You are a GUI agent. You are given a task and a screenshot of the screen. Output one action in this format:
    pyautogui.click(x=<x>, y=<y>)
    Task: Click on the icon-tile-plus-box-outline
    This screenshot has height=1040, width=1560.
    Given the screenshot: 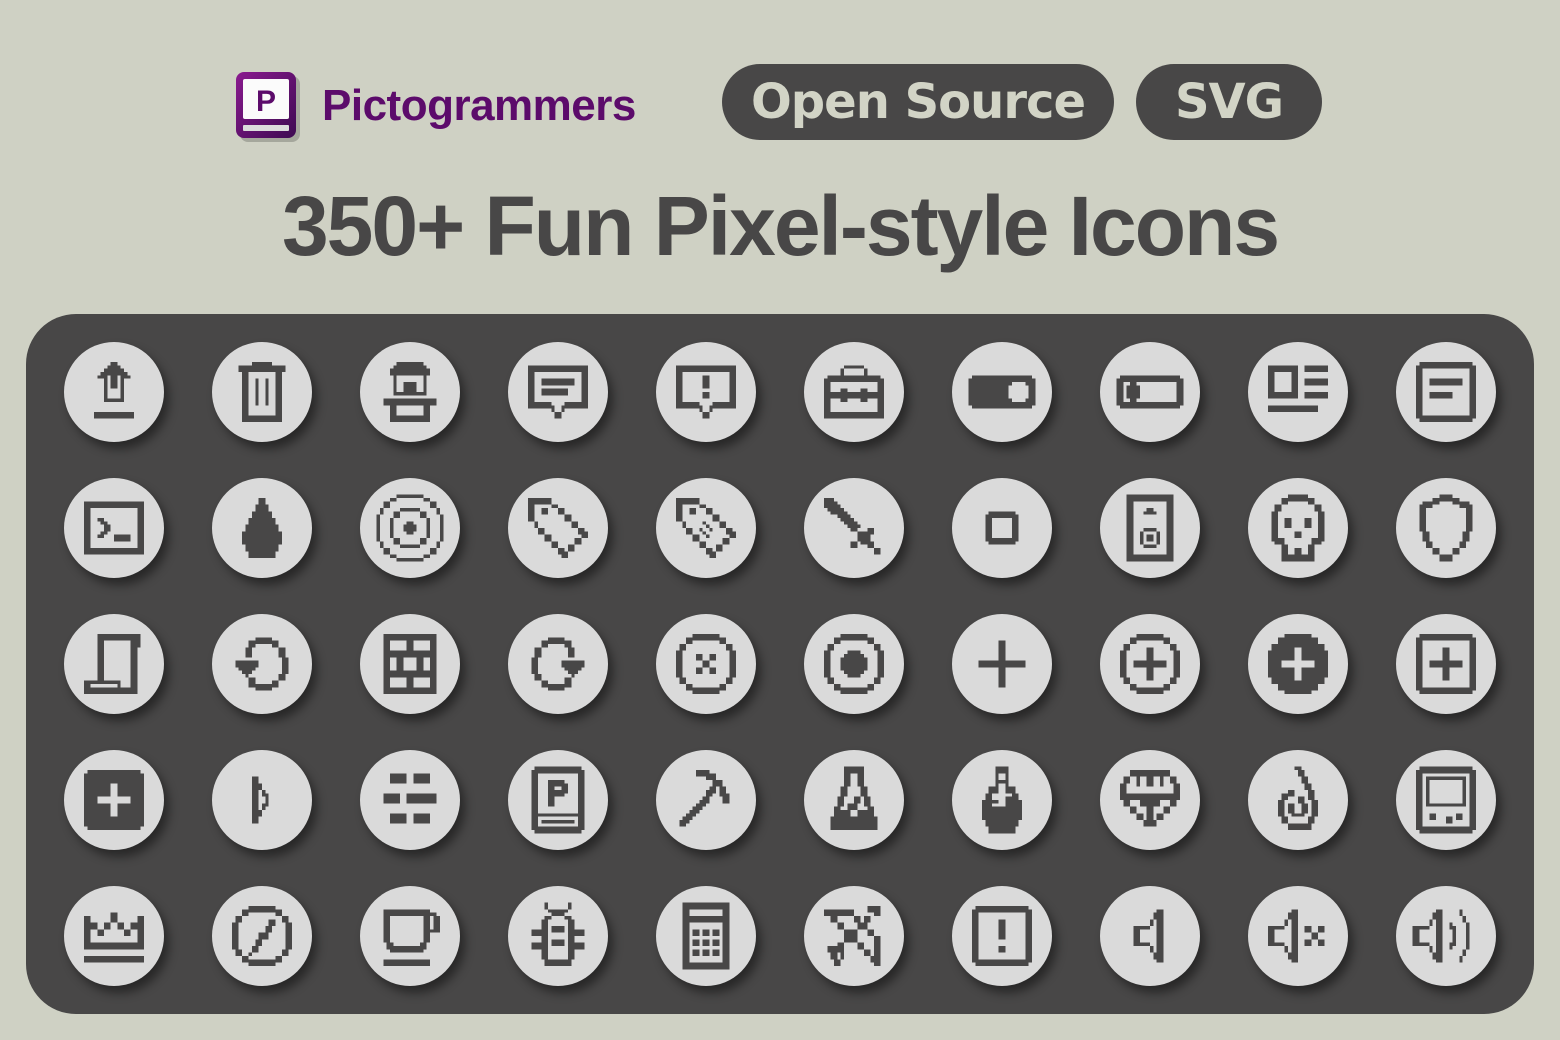 What is the action you would take?
    pyautogui.click(x=1446, y=664)
    